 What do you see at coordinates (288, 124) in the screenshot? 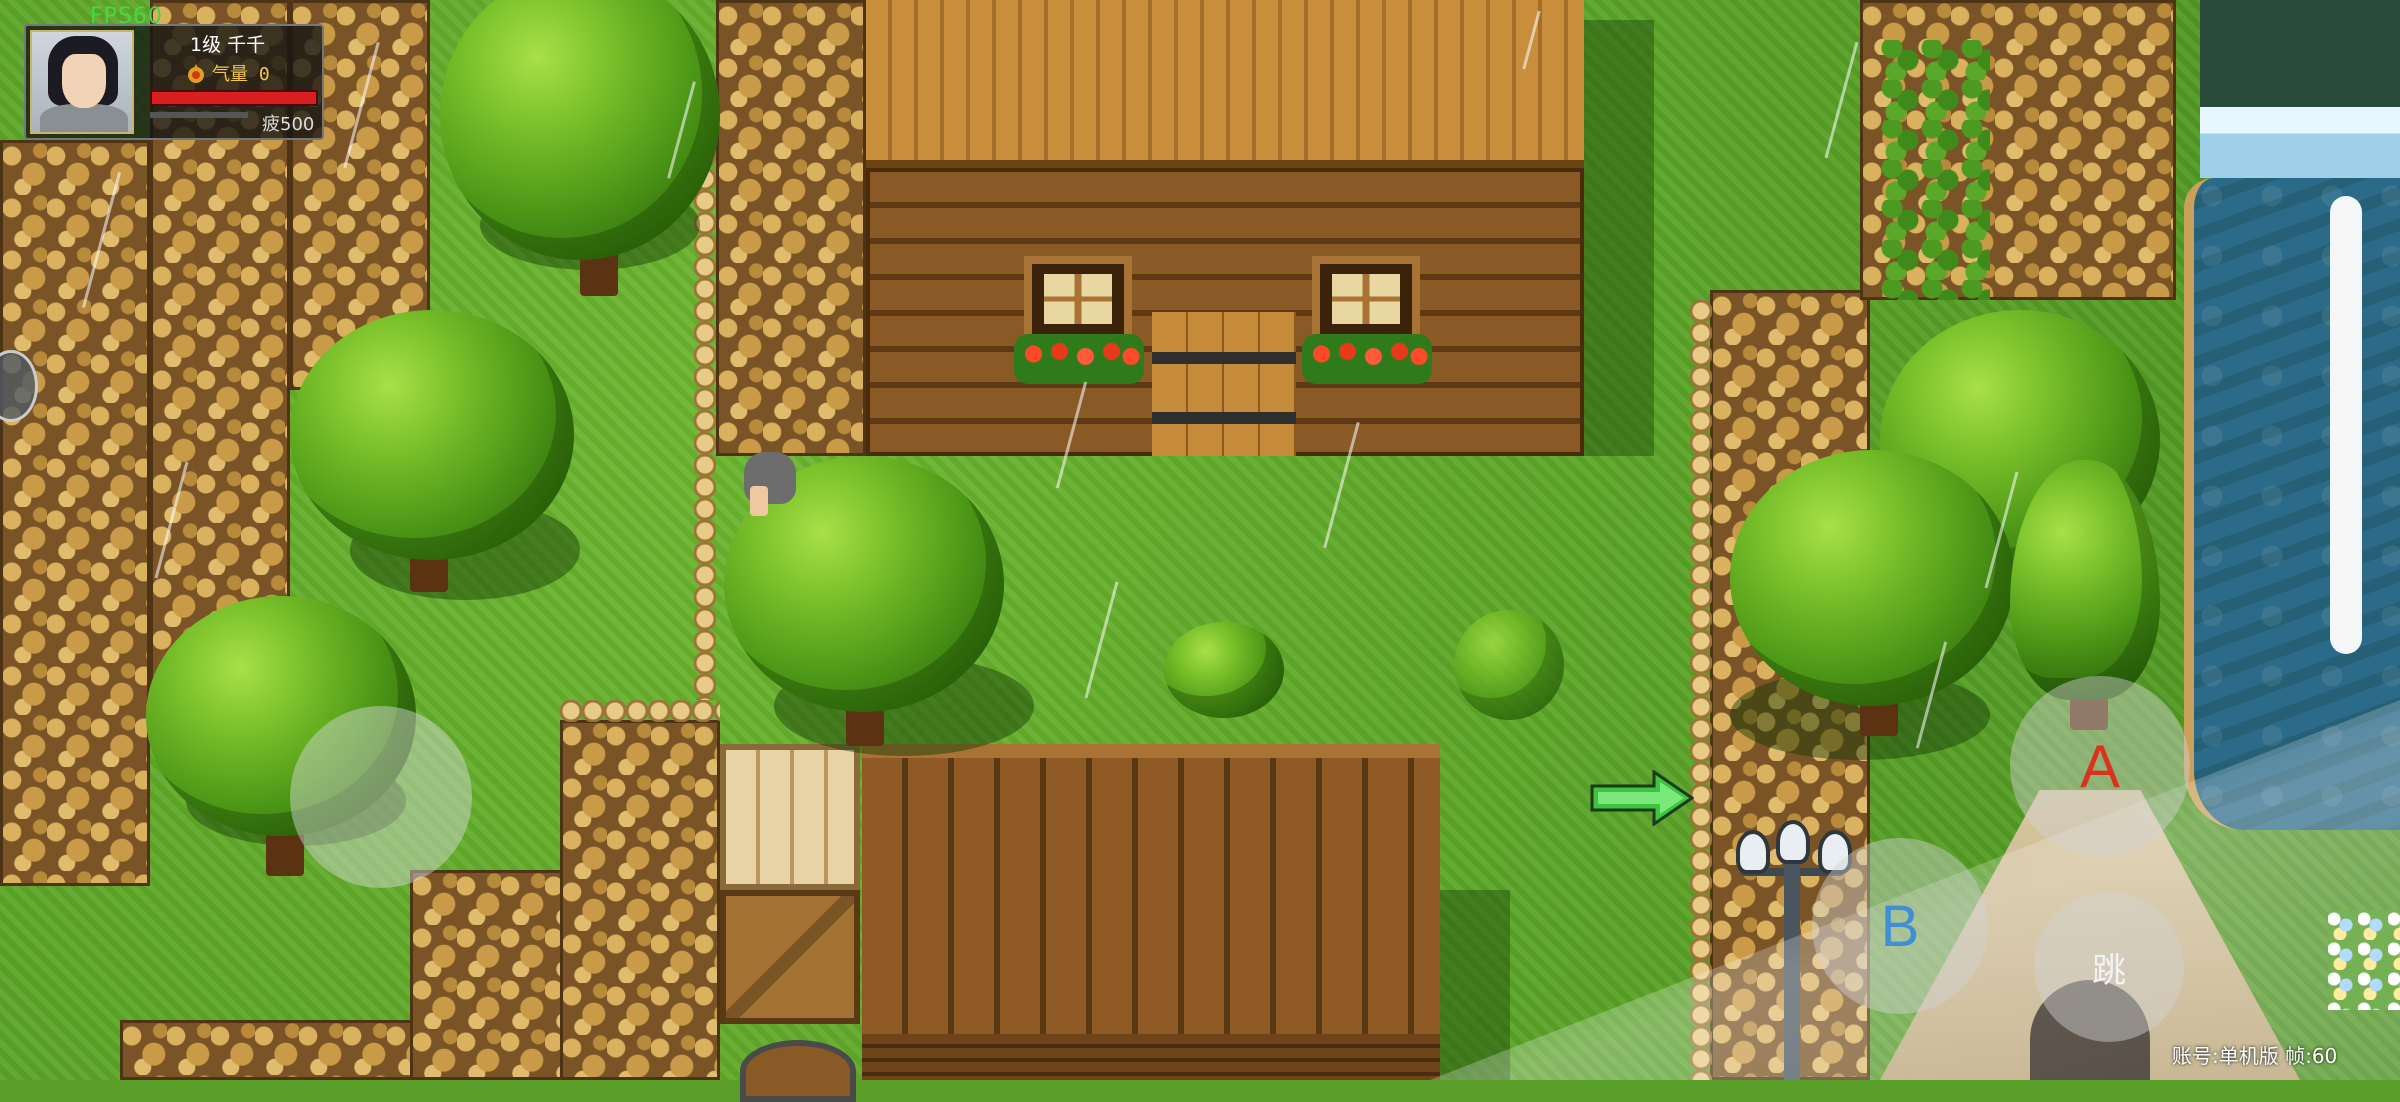
I see `fatigue-value: 疲500` at bounding box center [288, 124].